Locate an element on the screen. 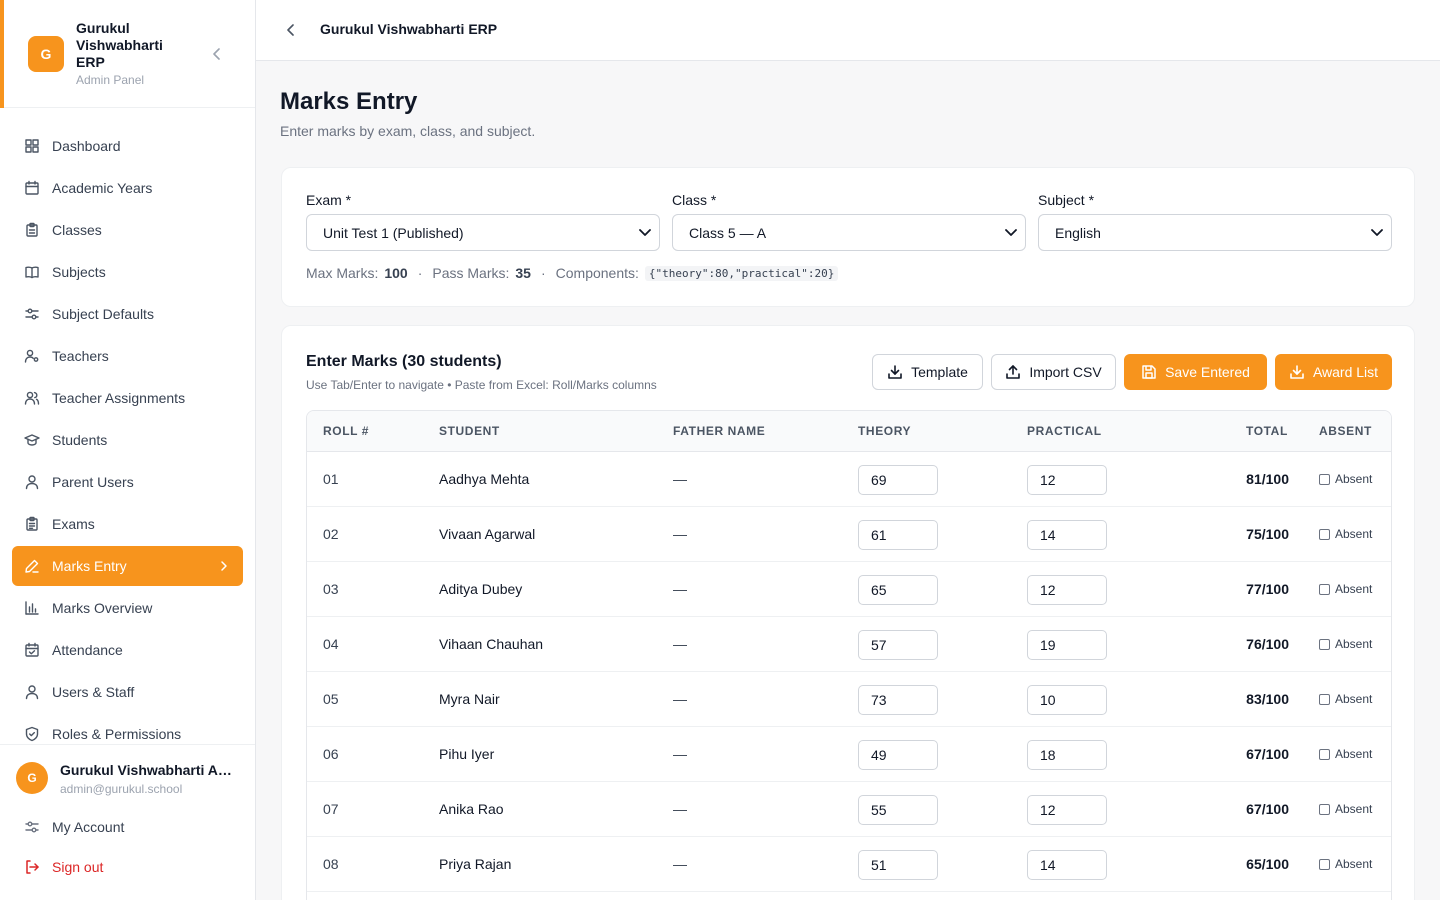 The image size is (1440, 900). theory-marks-input: 55 is located at coordinates (898, 810).